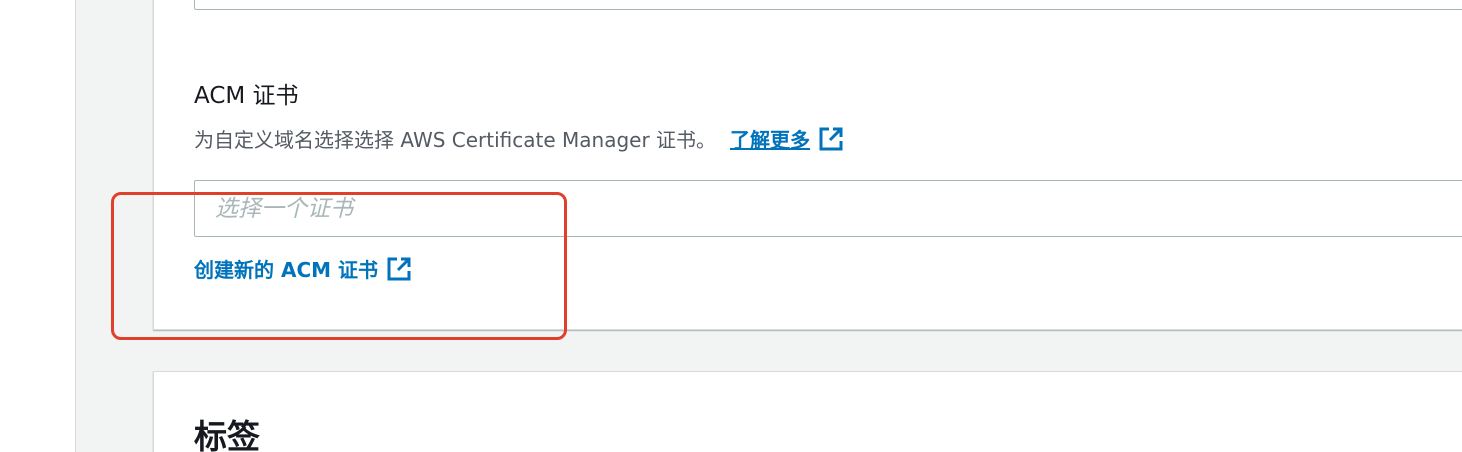 This screenshot has width=1462, height=452. Describe the element at coordinates (38, 226) in the screenshot. I see `left-gutter` at that location.